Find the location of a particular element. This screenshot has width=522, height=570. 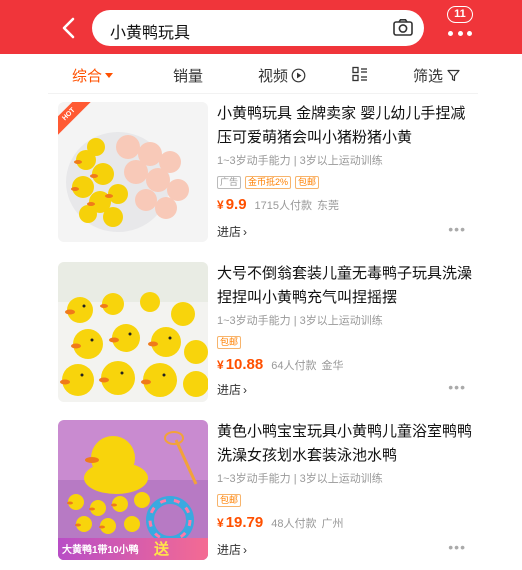

play-circle-icon is located at coordinates (298, 75).